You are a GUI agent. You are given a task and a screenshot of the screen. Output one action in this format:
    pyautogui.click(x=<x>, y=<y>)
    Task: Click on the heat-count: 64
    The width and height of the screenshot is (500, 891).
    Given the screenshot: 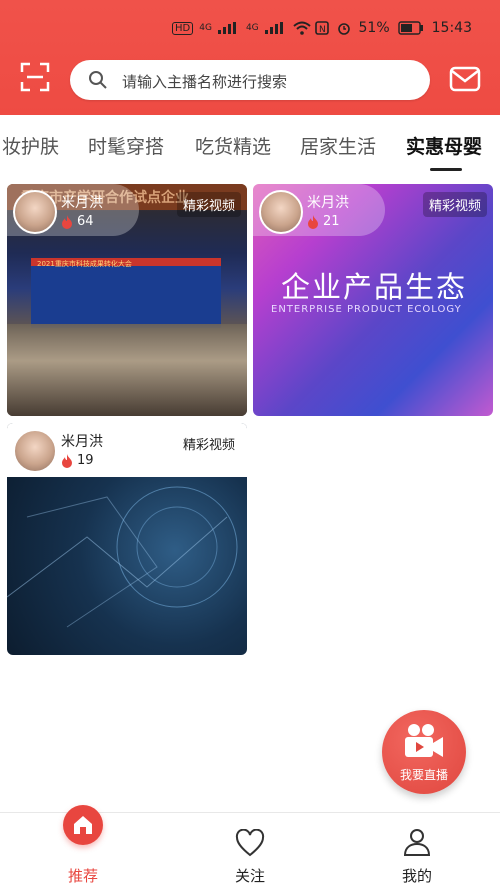 What is the action you would take?
    pyautogui.click(x=77, y=221)
    